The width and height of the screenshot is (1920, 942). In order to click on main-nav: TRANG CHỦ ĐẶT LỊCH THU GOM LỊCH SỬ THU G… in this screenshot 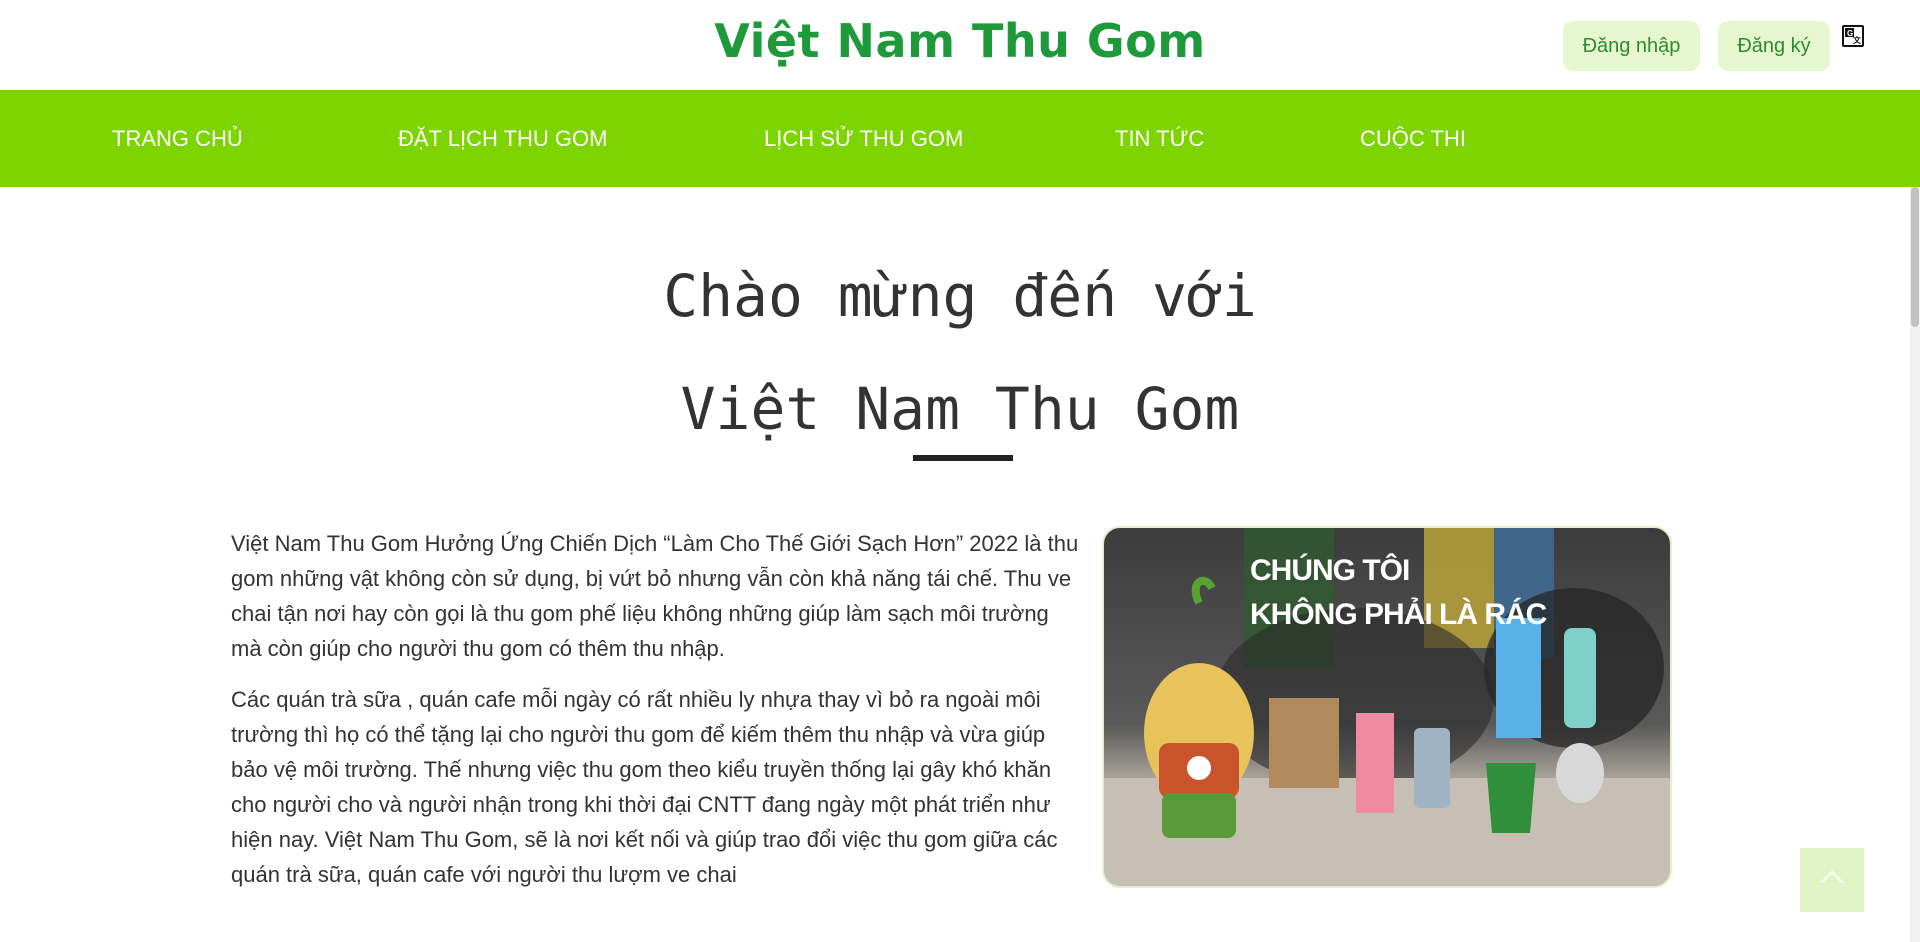, I will do `click(960, 138)`.